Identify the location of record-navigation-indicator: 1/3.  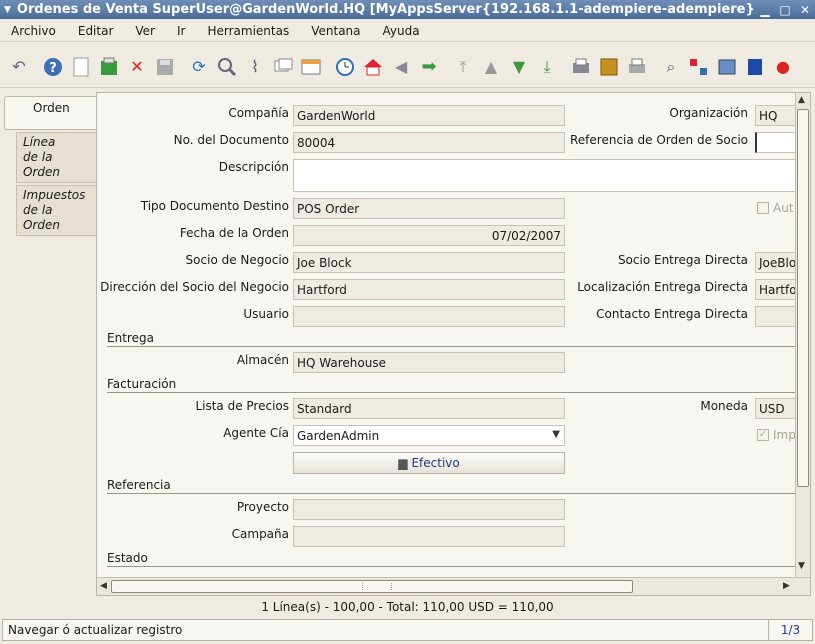
(790, 630).